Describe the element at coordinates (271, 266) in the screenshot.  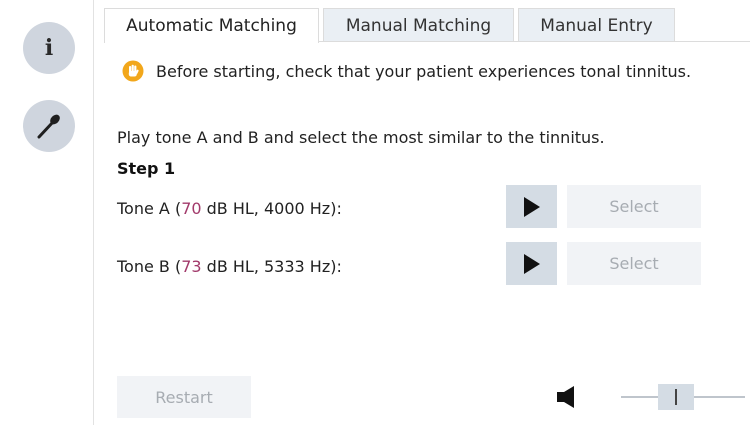
I see `tone-b-suffix: dB HL, 5333 Hz):` at that location.